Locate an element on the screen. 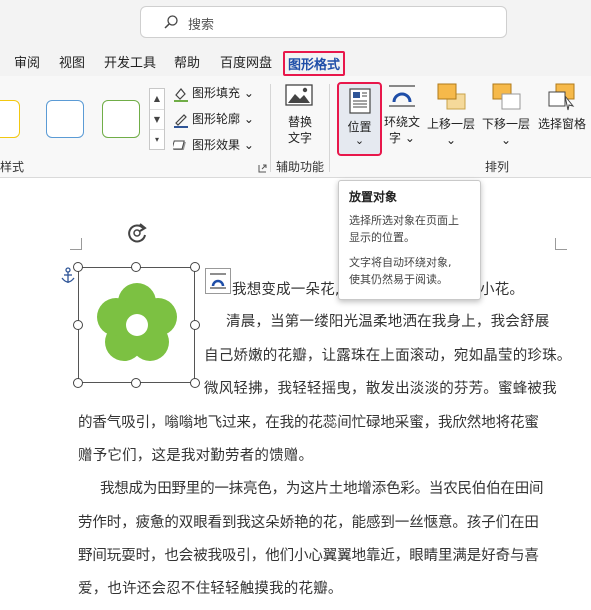 The image size is (591, 610). bring-forward-label: 上移一层 is located at coordinates (450, 124).